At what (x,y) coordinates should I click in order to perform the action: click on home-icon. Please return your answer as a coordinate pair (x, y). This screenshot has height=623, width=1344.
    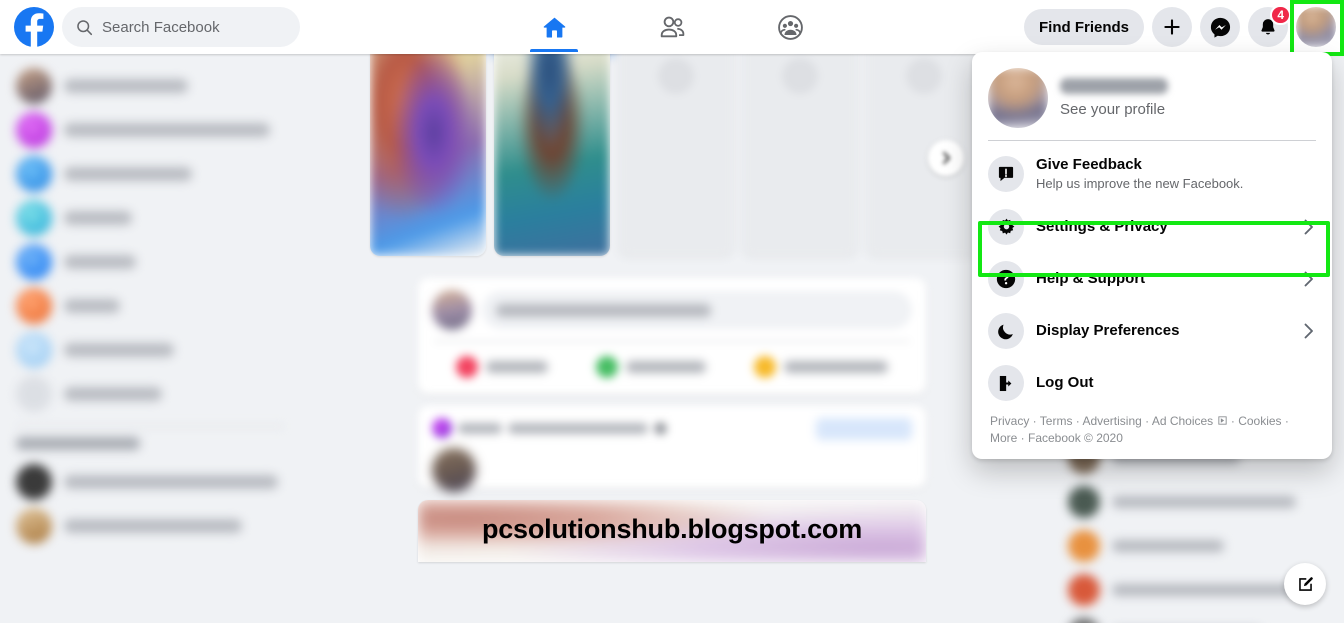
    Looking at the image, I should click on (554, 27).